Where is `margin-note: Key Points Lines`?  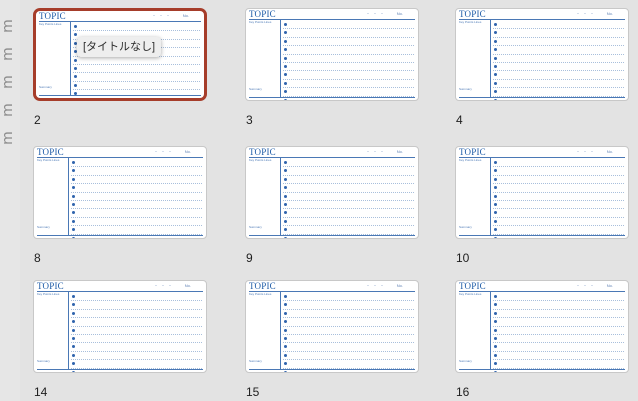 margin-note: Key Points Lines is located at coordinates (260, 294).